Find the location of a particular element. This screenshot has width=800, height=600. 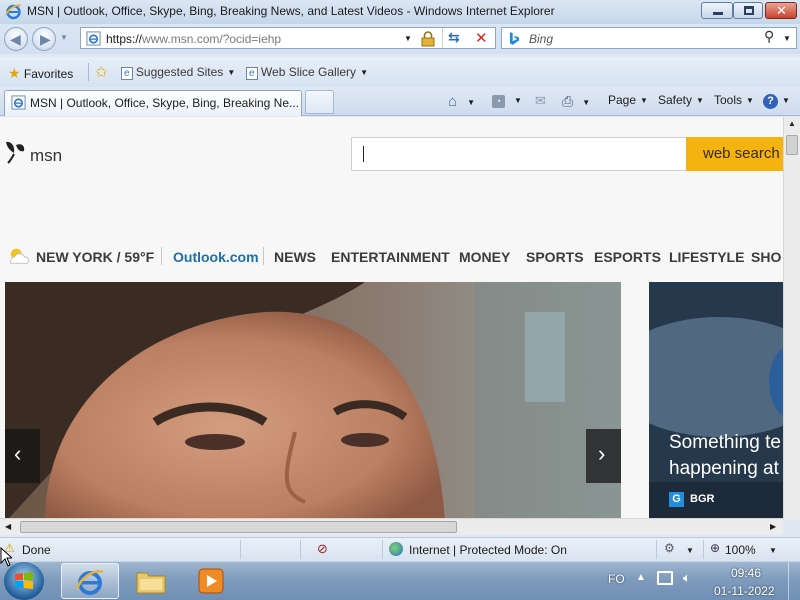

page-menu: Page ▼ is located at coordinates (628, 100).